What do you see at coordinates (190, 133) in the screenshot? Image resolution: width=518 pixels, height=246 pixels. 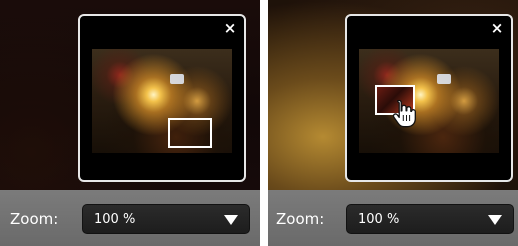 I see `viewport-rectangle` at bounding box center [190, 133].